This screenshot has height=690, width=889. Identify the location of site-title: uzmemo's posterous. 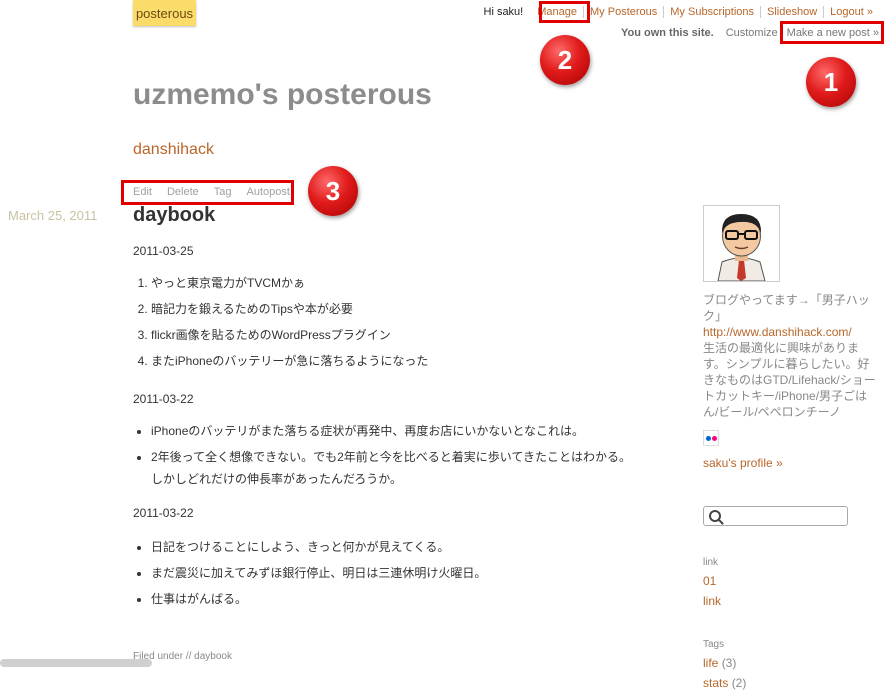
(282, 95).